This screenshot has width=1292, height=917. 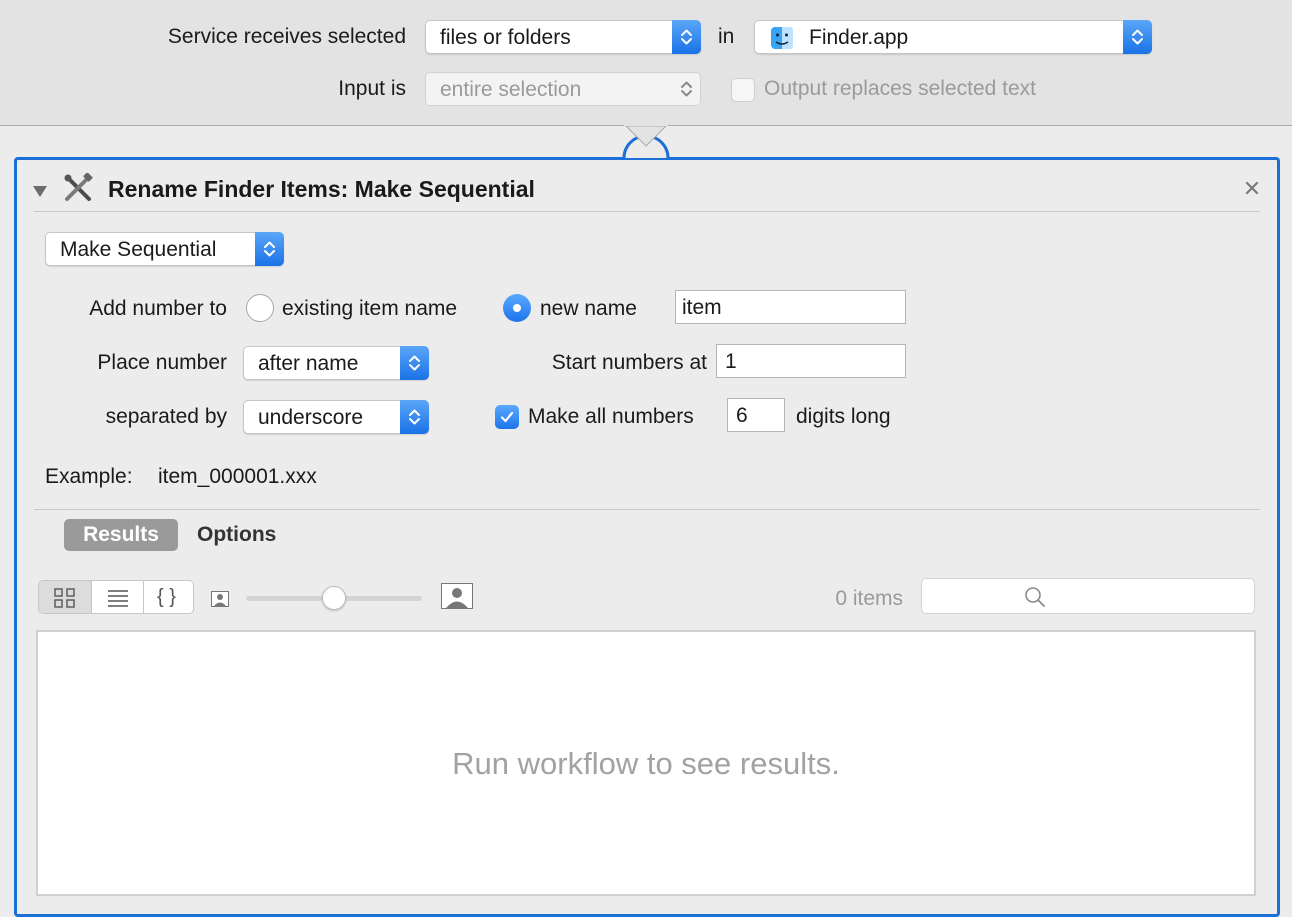 What do you see at coordinates (166, 416) in the screenshot?
I see `separated-by-label: separated by` at bounding box center [166, 416].